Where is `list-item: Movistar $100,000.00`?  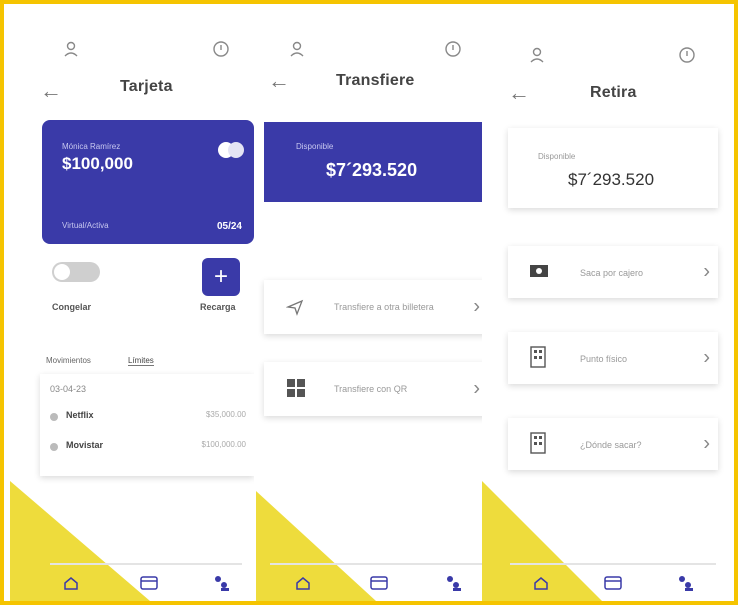
list-item: Movistar $100,000.00 is located at coordinates (148, 448).